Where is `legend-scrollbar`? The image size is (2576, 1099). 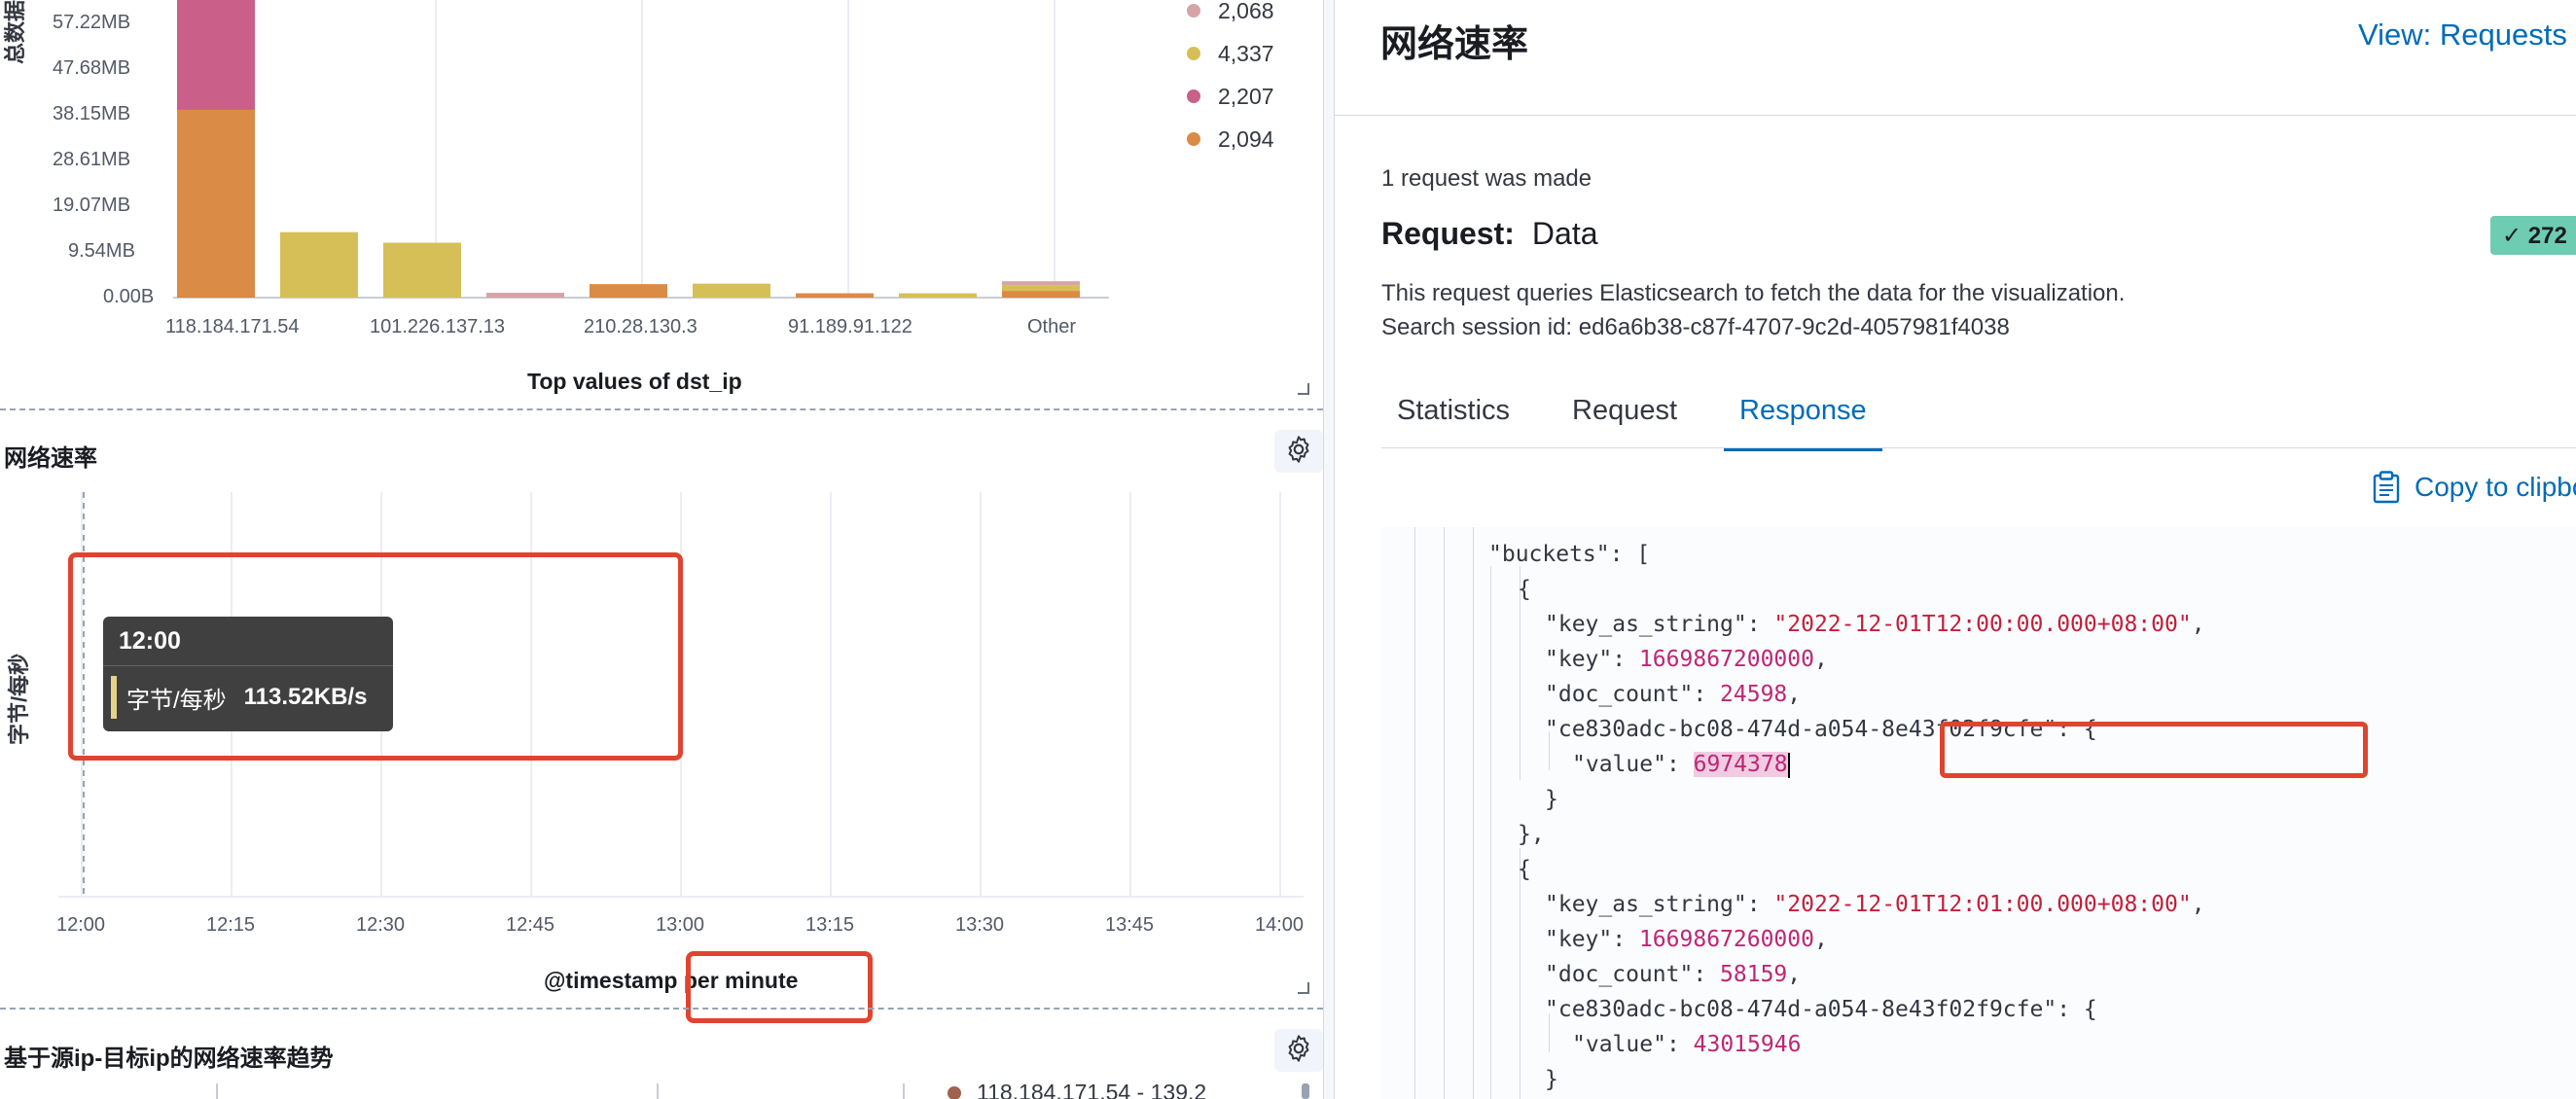
legend-scrollbar is located at coordinates (1305, 1091).